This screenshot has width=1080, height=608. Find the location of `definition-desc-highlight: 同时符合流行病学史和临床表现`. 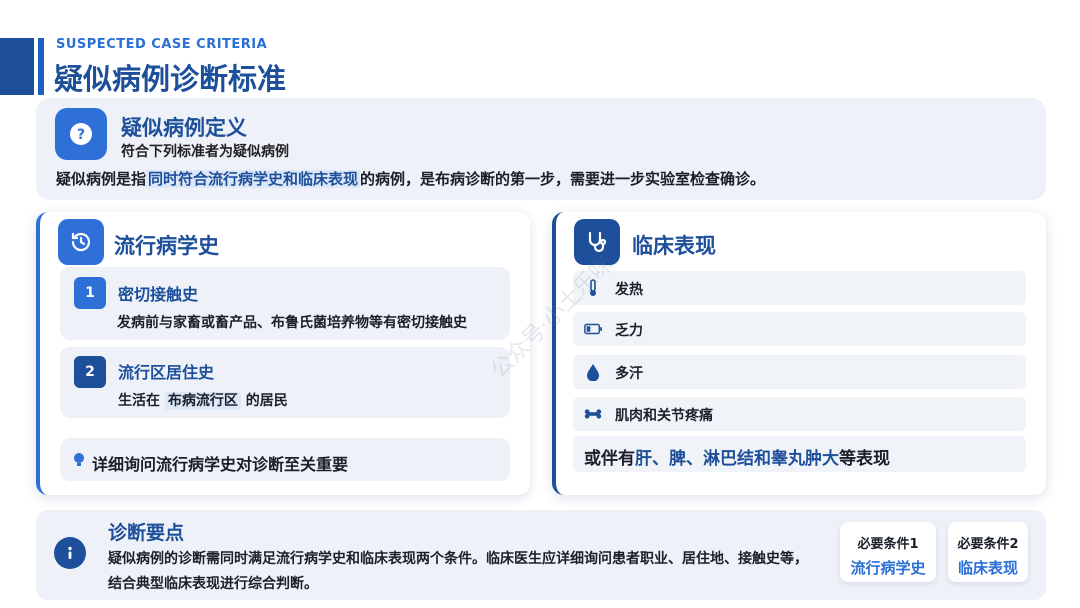

definition-desc-highlight: 同时符合流行病学史和临床表现 is located at coordinates (253, 179).